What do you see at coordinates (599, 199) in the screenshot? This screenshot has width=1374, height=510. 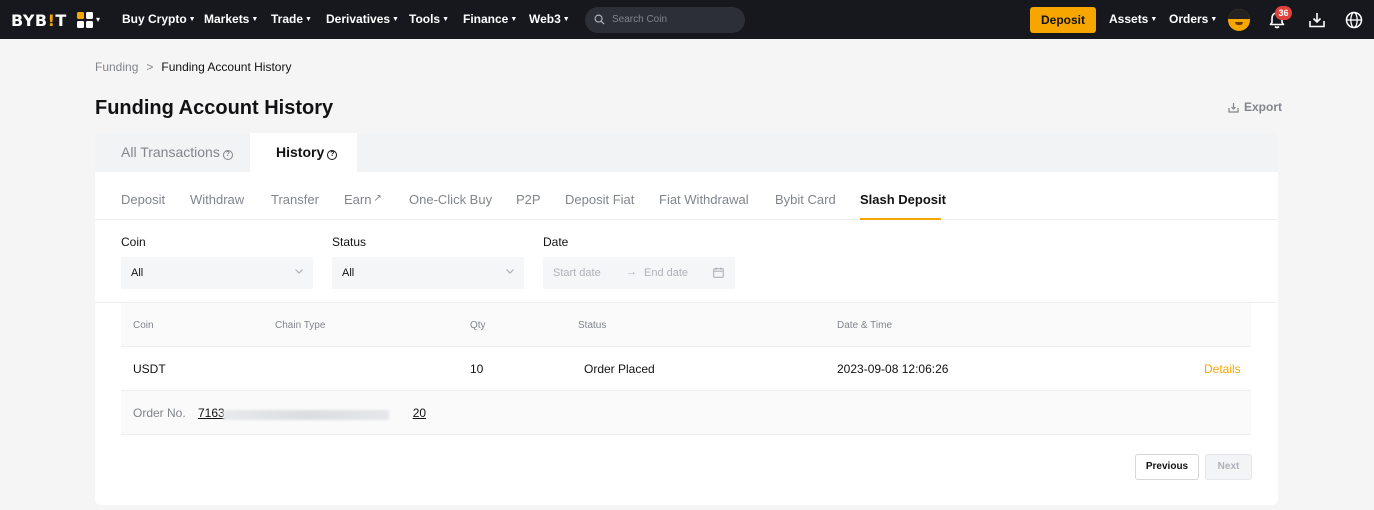 I see `tab-deposit-fiat: Deposit Fiat` at bounding box center [599, 199].